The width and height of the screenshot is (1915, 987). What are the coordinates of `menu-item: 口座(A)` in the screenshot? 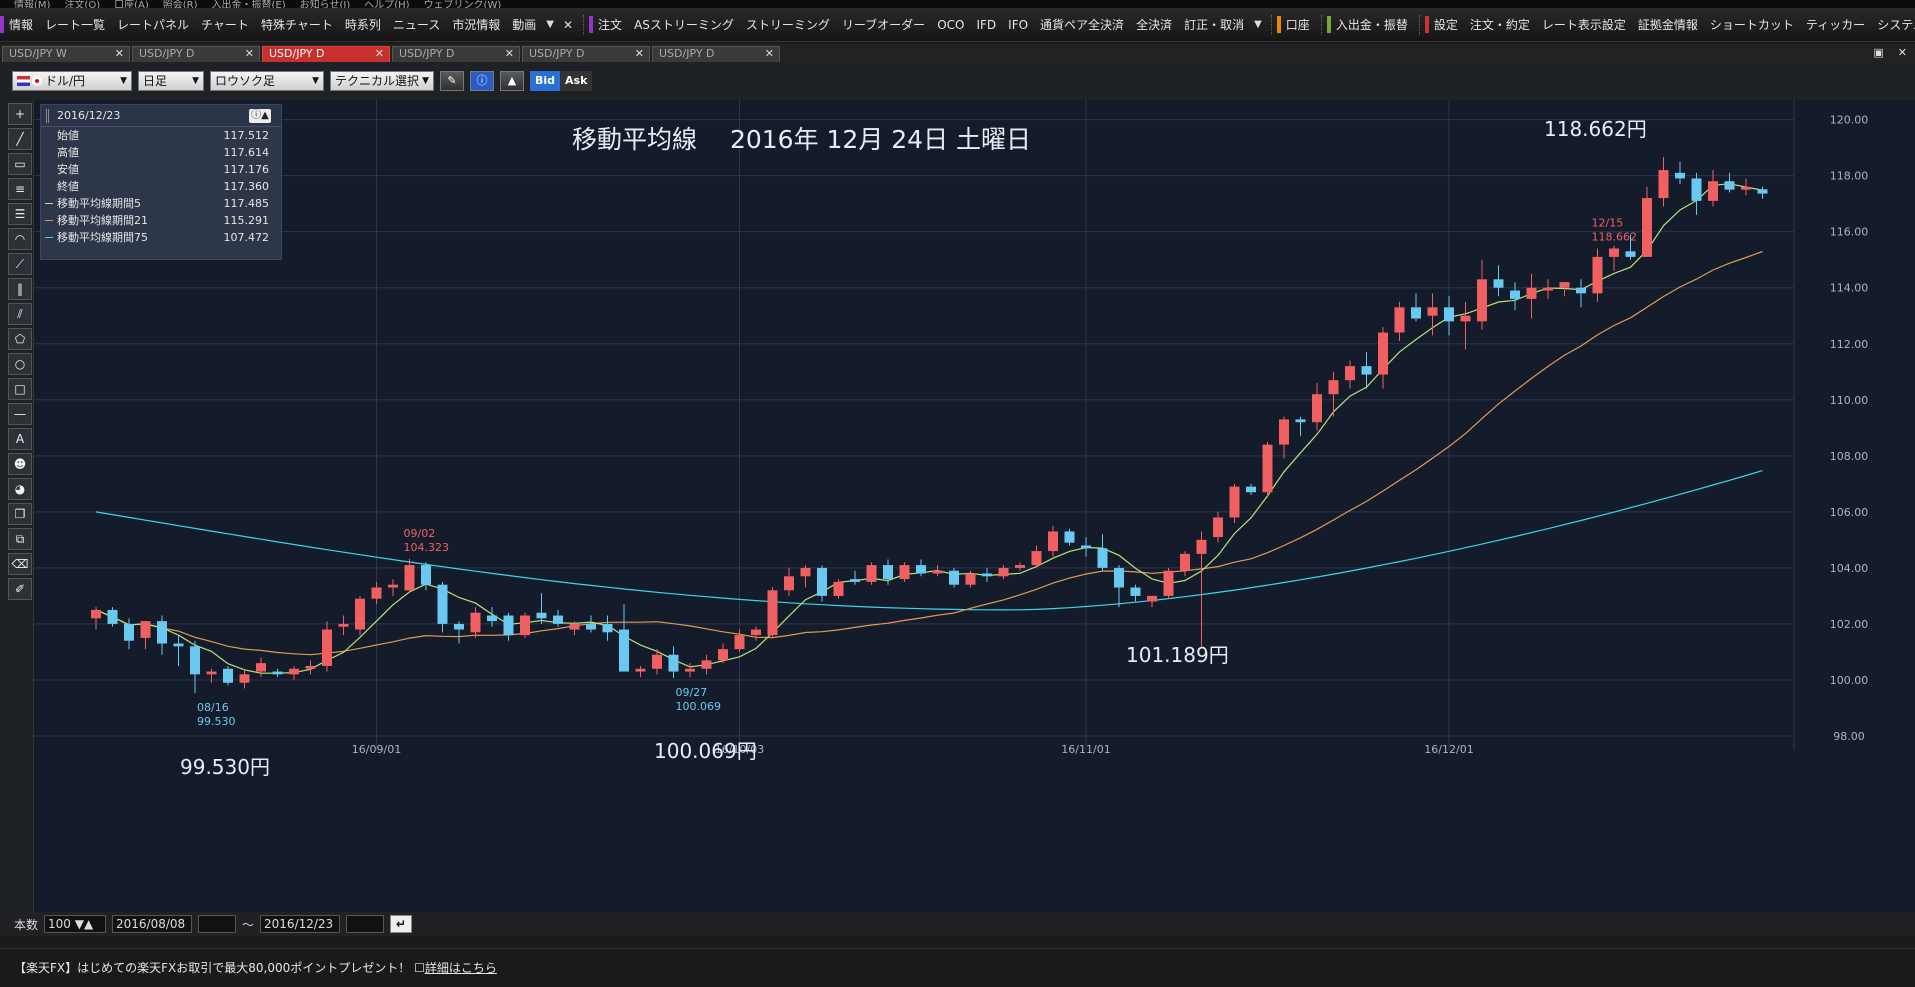 It's located at (131, 5).